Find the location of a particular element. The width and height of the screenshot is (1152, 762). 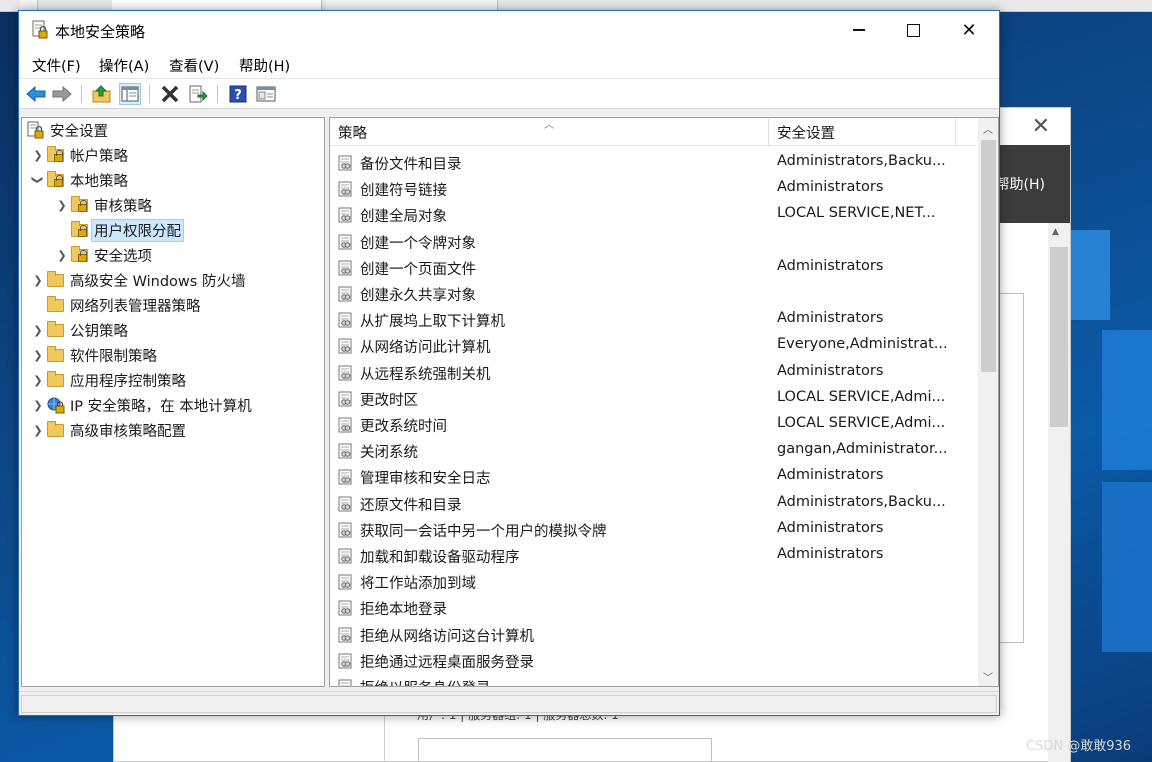

maximize-icon is located at coordinates (913, 30).